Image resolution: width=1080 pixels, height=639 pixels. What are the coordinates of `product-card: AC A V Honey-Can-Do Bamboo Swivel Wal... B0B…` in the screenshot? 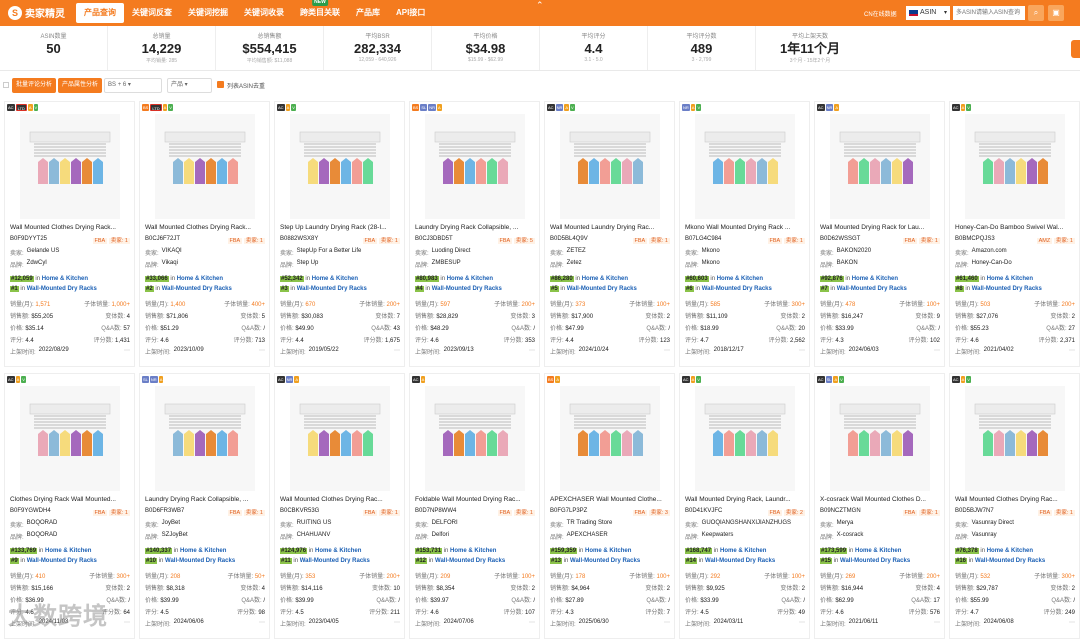 It's located at (1014, 234).